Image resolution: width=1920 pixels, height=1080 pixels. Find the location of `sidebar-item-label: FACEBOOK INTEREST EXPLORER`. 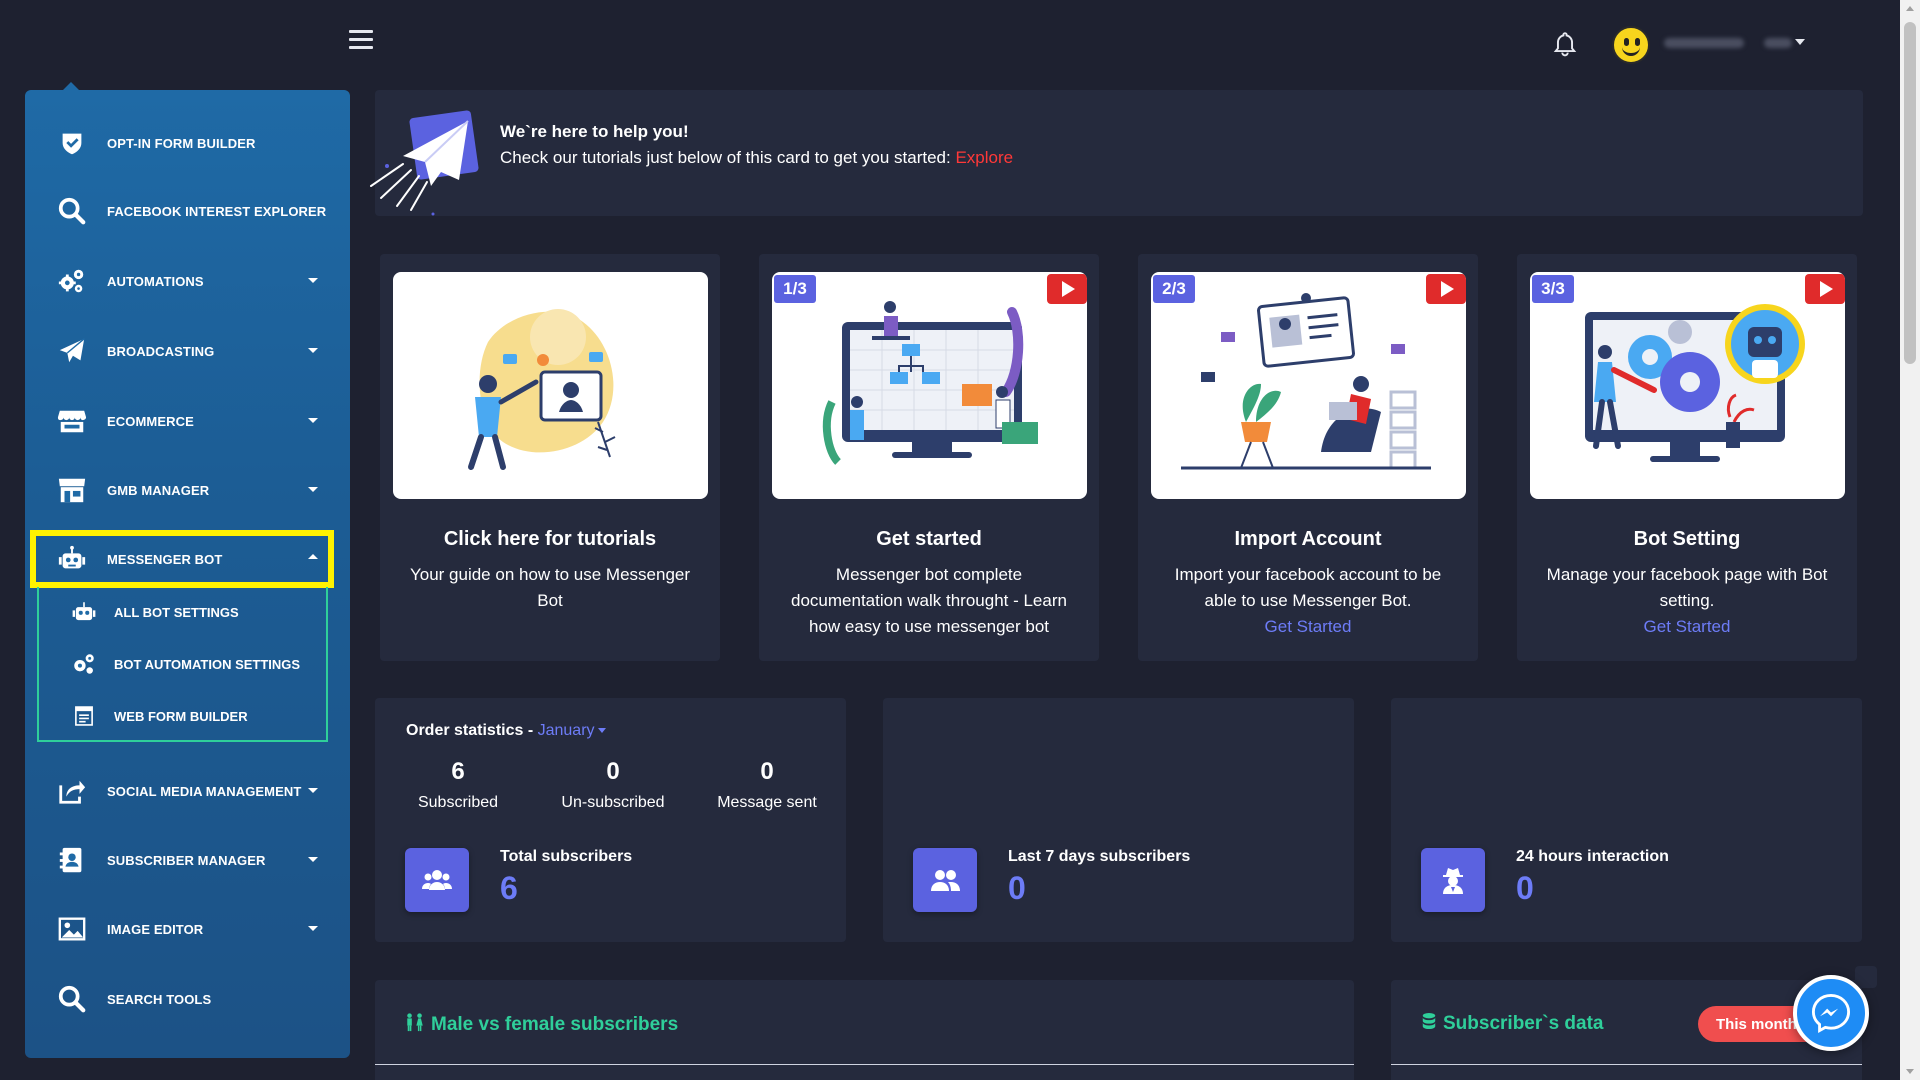

sidebar-item-label: FACEBOOK INTEREST EXPLORER is located at coordinates (217, 211).